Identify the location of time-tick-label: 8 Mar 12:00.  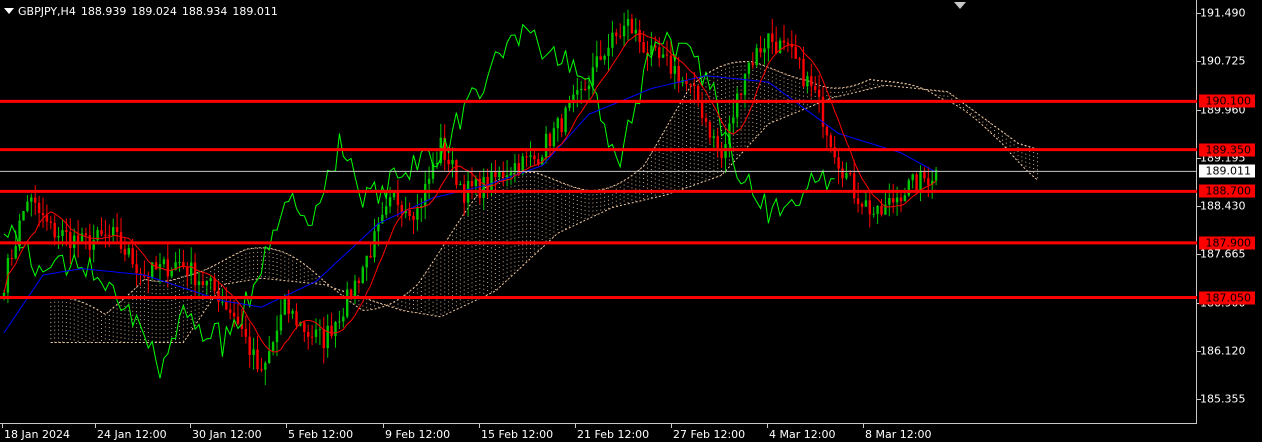
(898, 434).